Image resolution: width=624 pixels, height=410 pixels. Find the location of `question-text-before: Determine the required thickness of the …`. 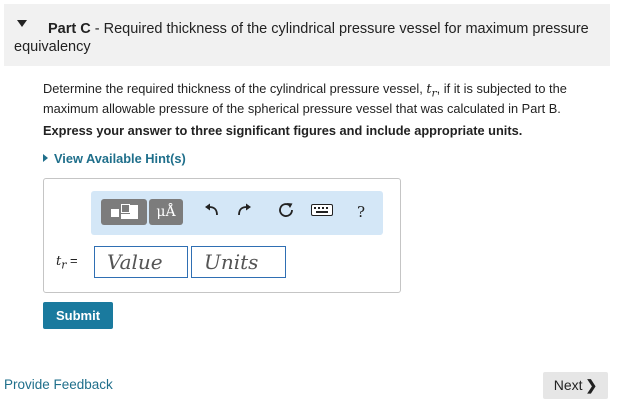

question-text-before: Determine the required thickness of the … is located at coordinates (235, 88).